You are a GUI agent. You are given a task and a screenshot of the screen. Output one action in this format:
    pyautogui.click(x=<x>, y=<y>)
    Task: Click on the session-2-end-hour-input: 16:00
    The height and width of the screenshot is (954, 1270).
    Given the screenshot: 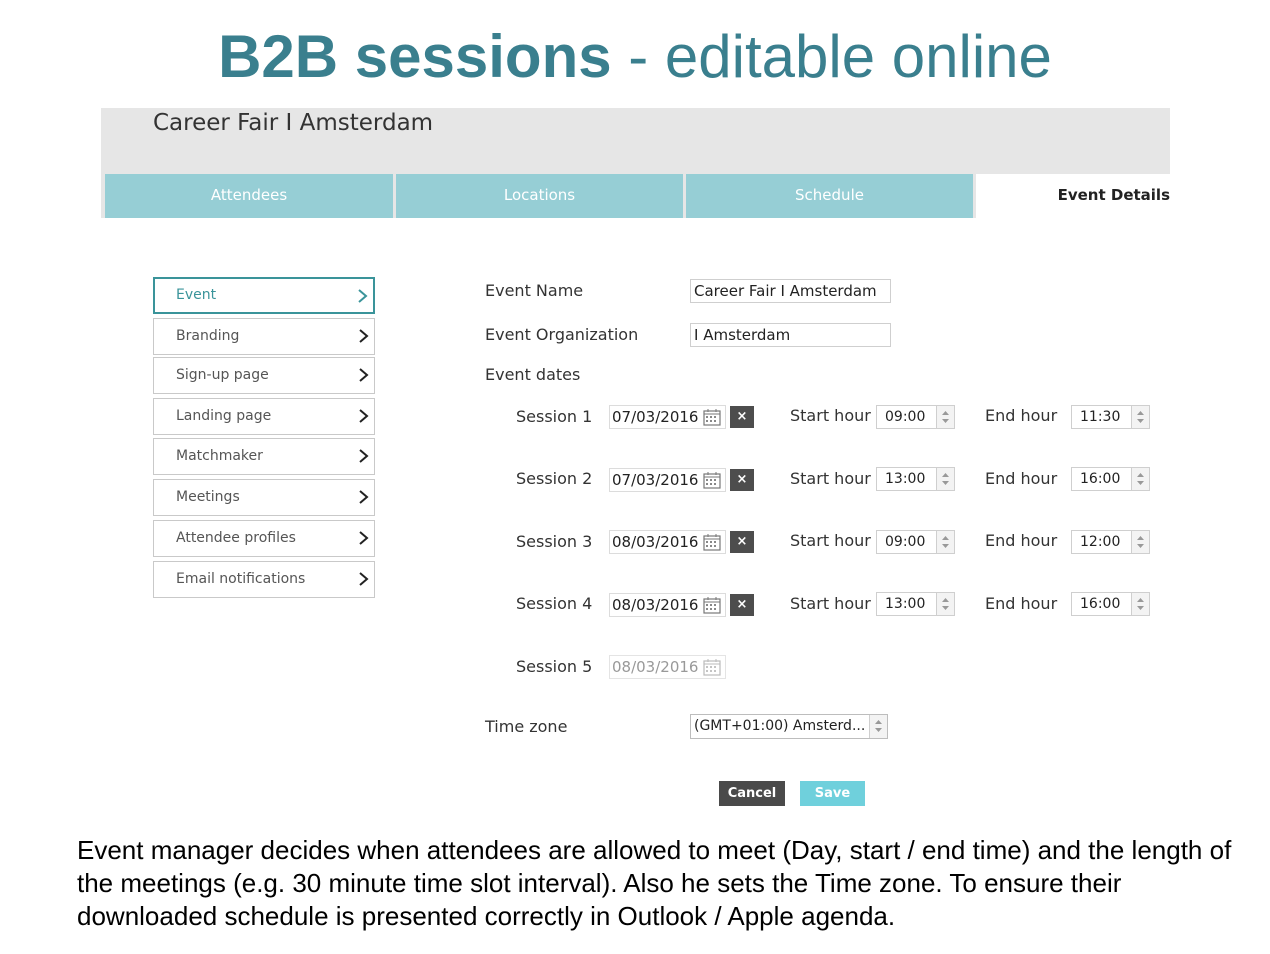 What is the action you would take?
    pyautogui.click(x=1110, y=479)
    